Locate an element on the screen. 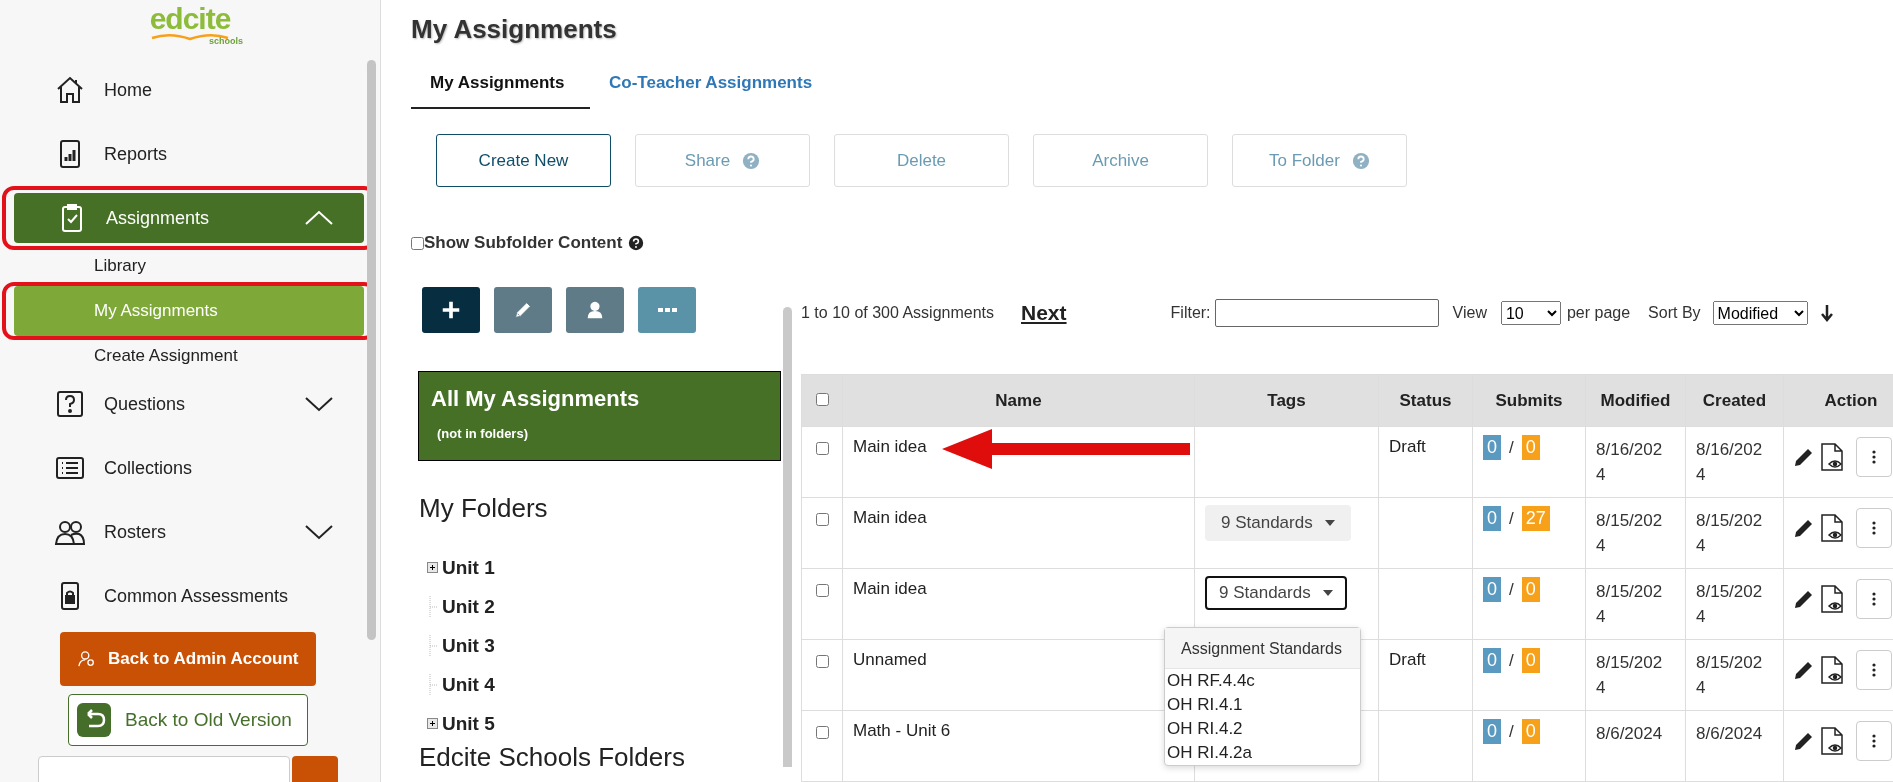 The width and height of the screenshot is (1893, 782). chevron-up-icon is located at coordinates (319, 218).